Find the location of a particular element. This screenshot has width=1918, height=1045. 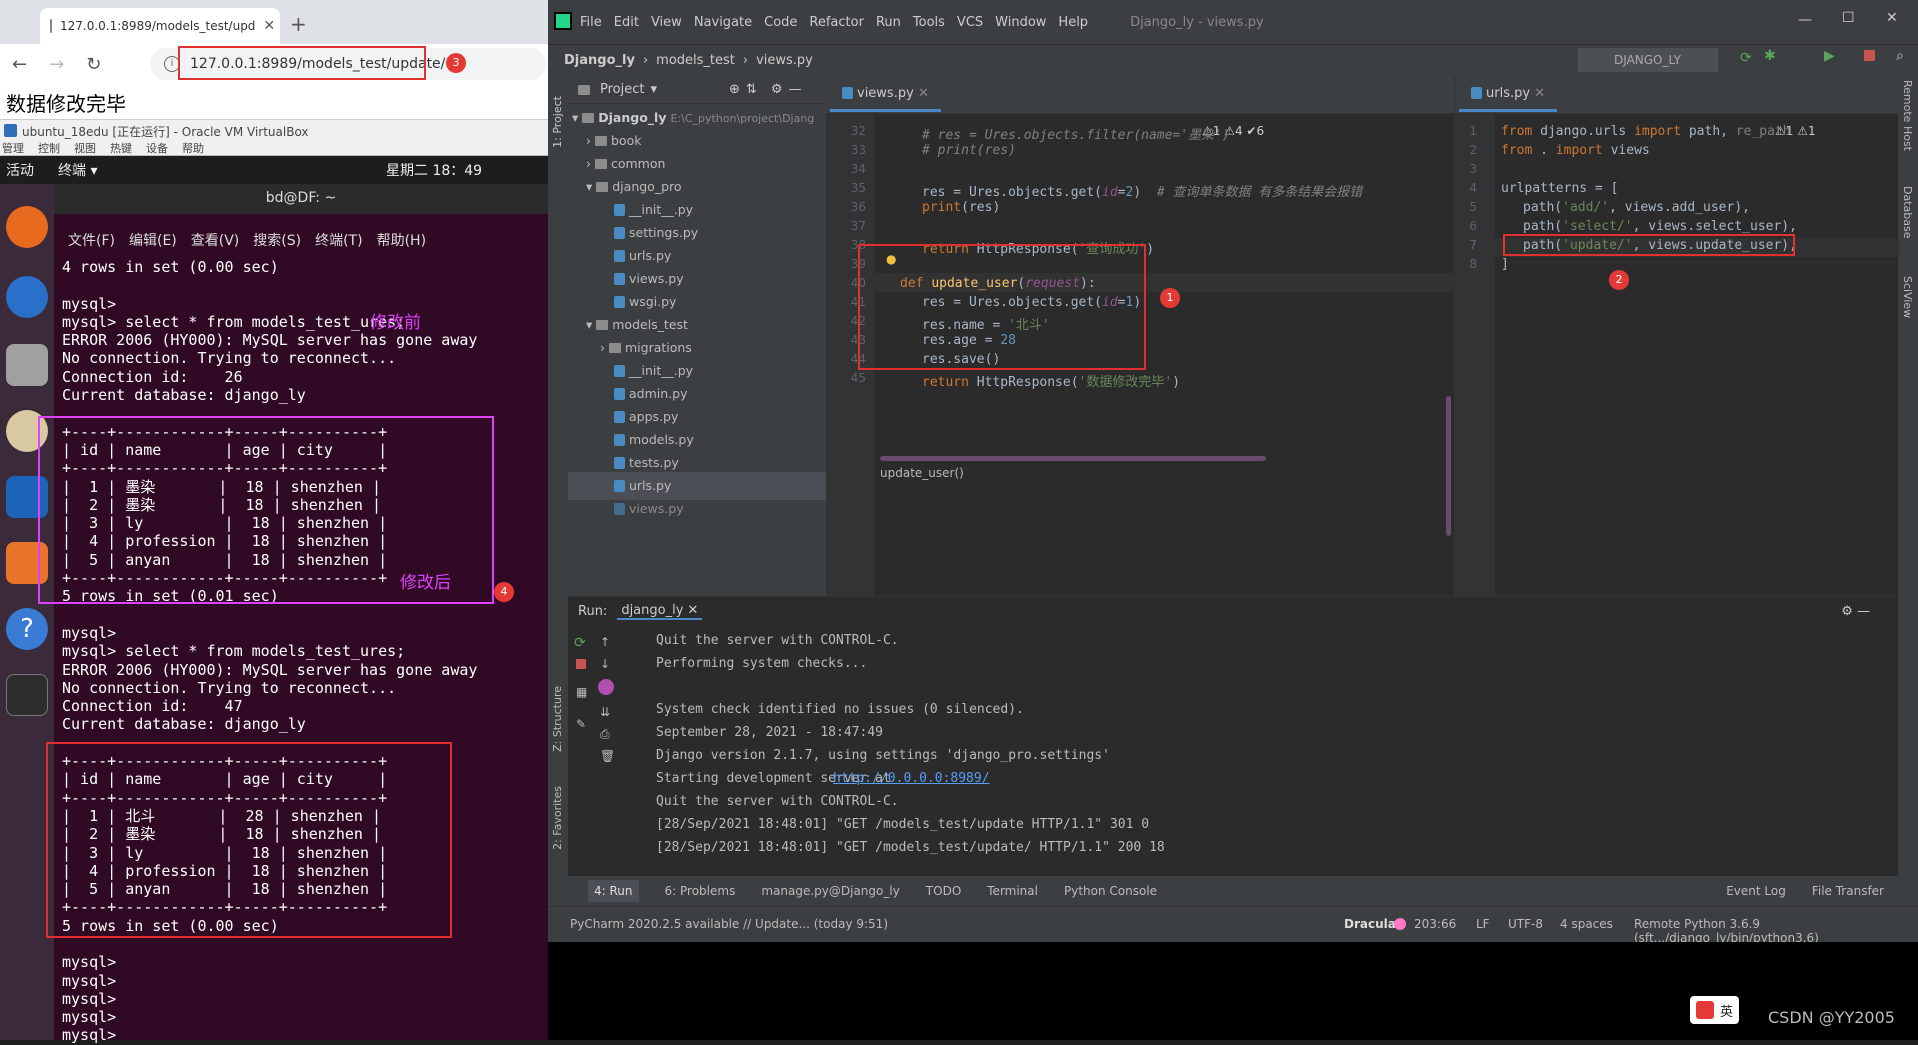

terminal-menu-item: 帮助(H) is located at coordinates (401, 243).